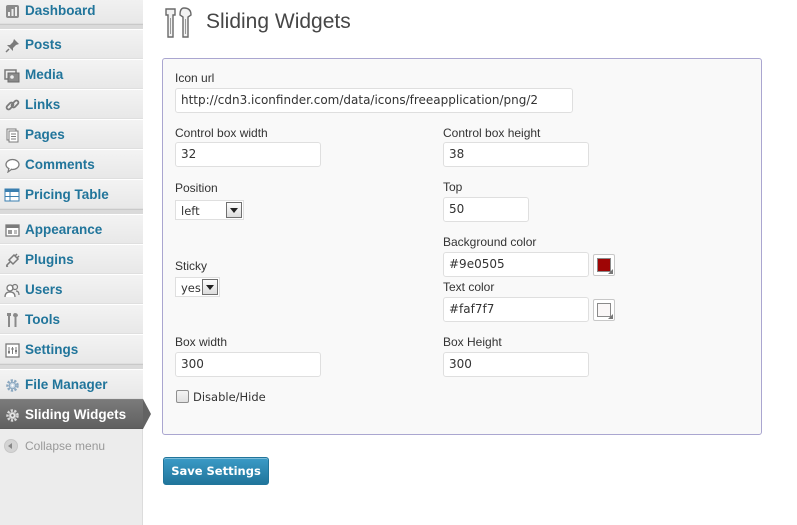  What do you see at coordinates (492, 133) in the screenshot?
I see `control-box-height-label: Control box height` at bounding box center [492, 133].